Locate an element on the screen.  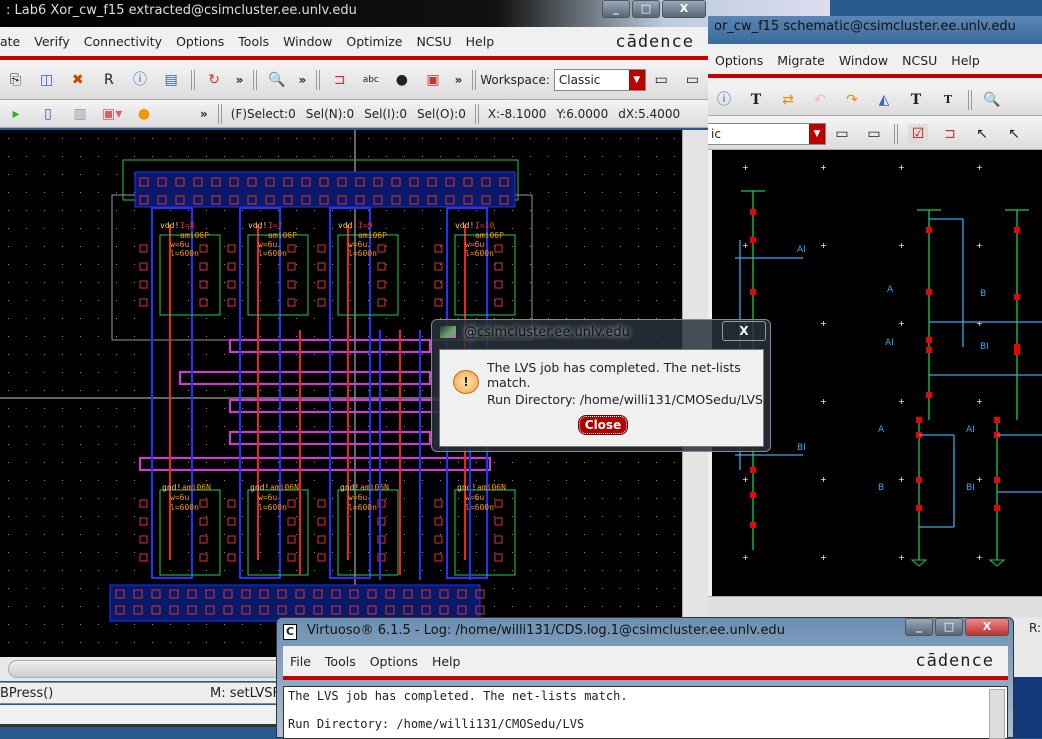
menu-file: File is located at coordinates (300, 661).